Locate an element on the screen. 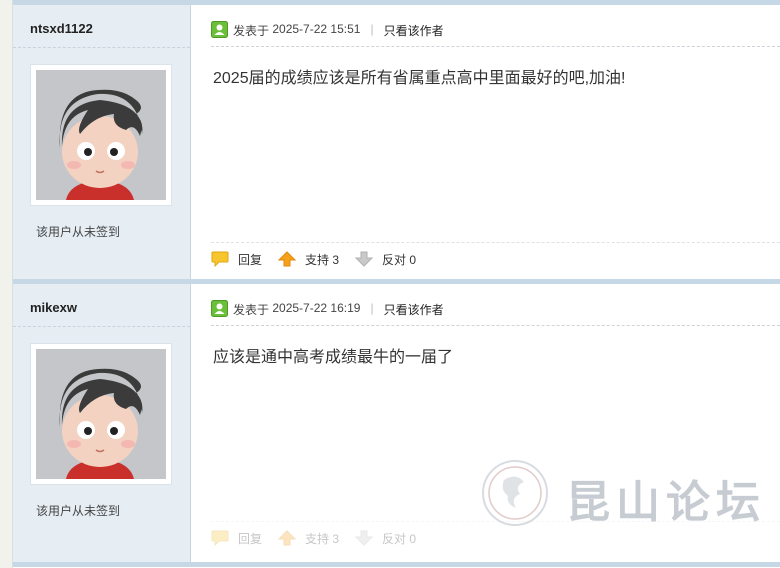 Image resolution: width=780 pixels, height=568 pixels. author-username: mikexw is located at coordinates (101, 305).